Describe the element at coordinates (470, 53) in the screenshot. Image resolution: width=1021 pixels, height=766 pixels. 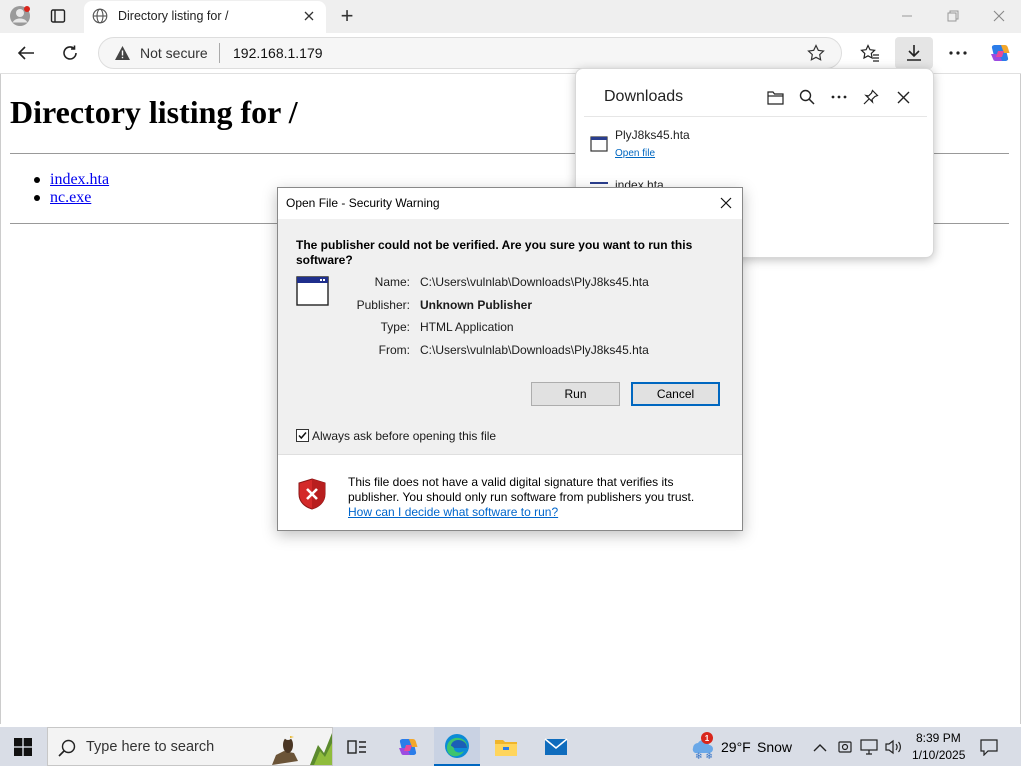
I see `address-bar: Not secure 192.168.1.179` at that location.